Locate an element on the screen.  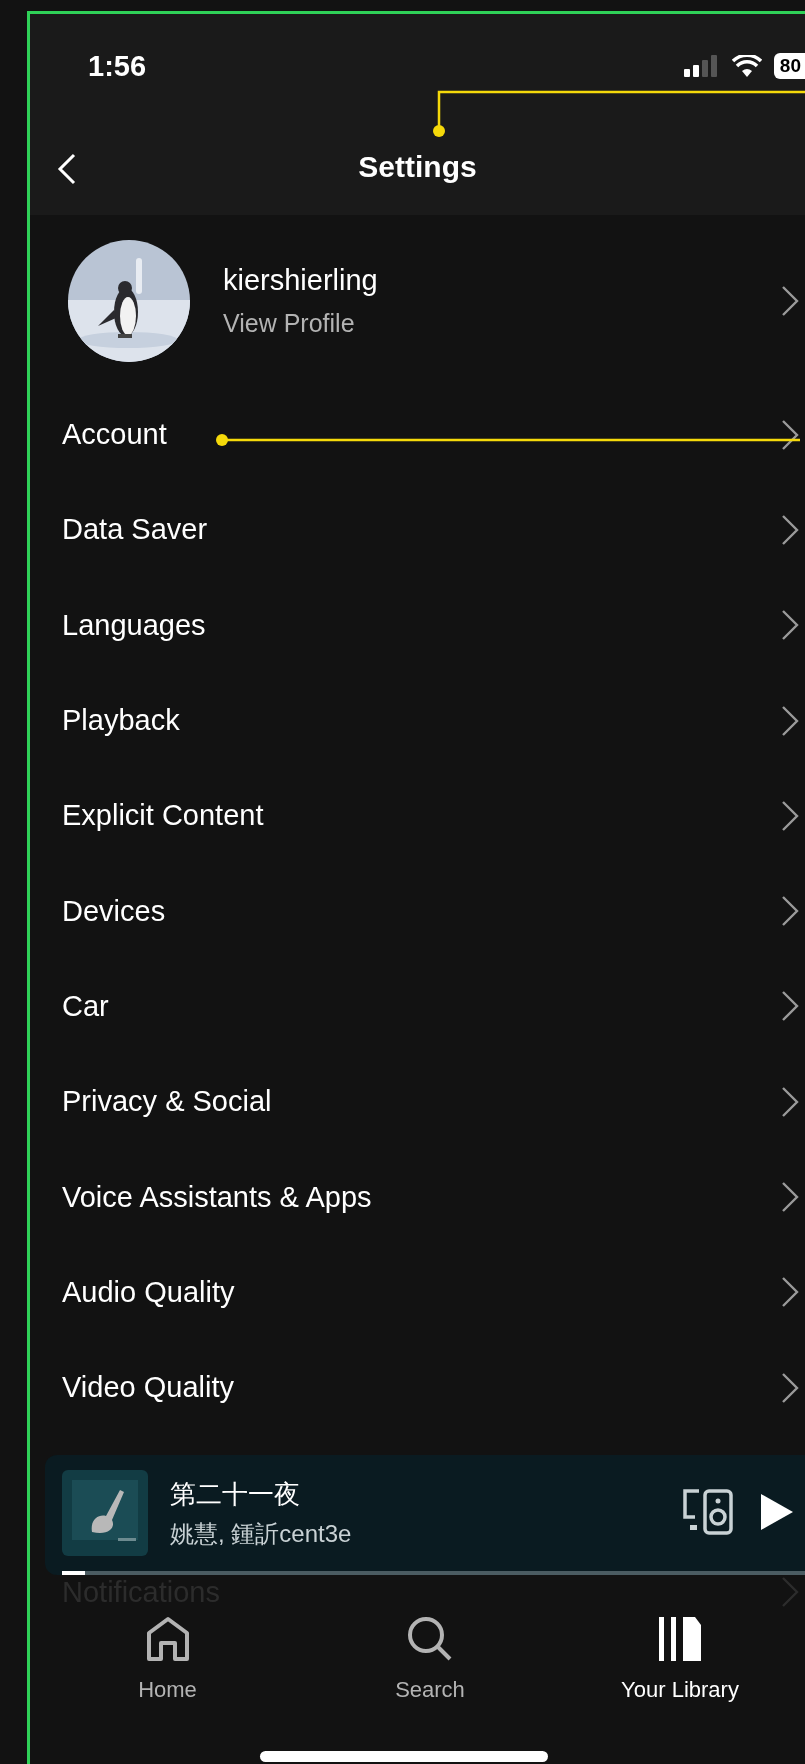
battery-level: 80 is located at coordinates (789, 66).